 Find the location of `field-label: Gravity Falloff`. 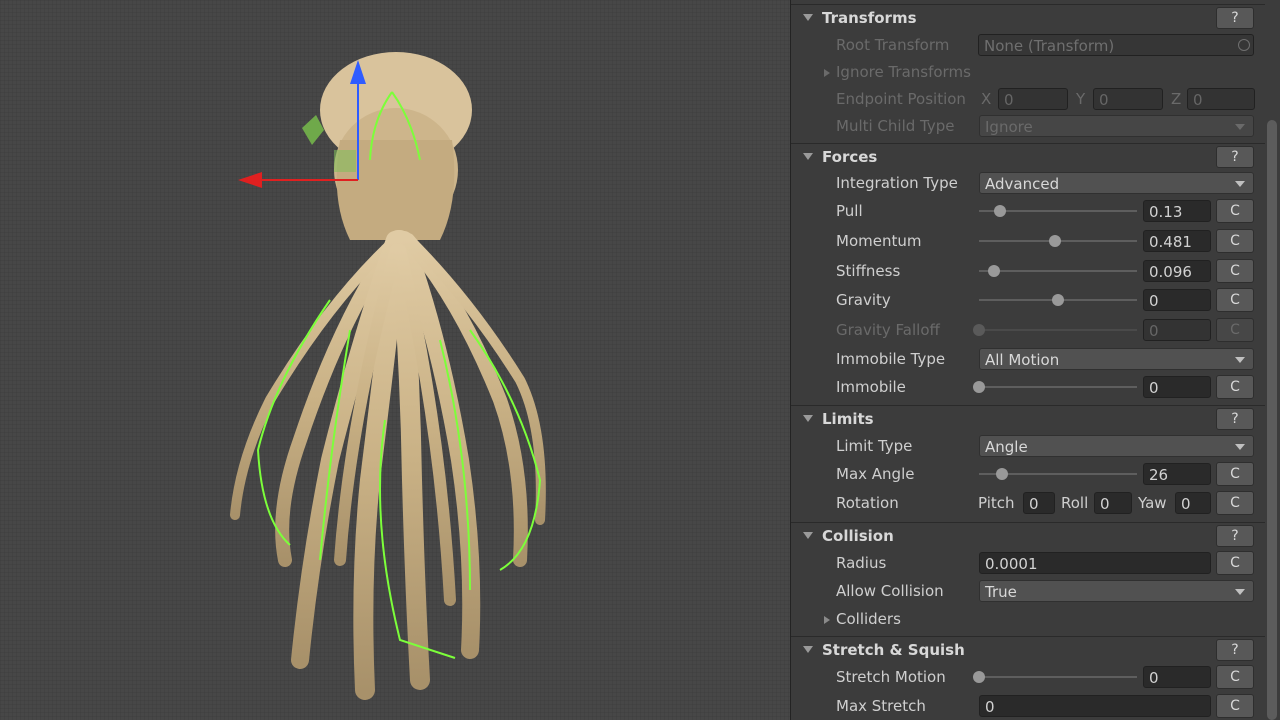

field-label: Gravity Falloff is located at coordinates (888, 330).